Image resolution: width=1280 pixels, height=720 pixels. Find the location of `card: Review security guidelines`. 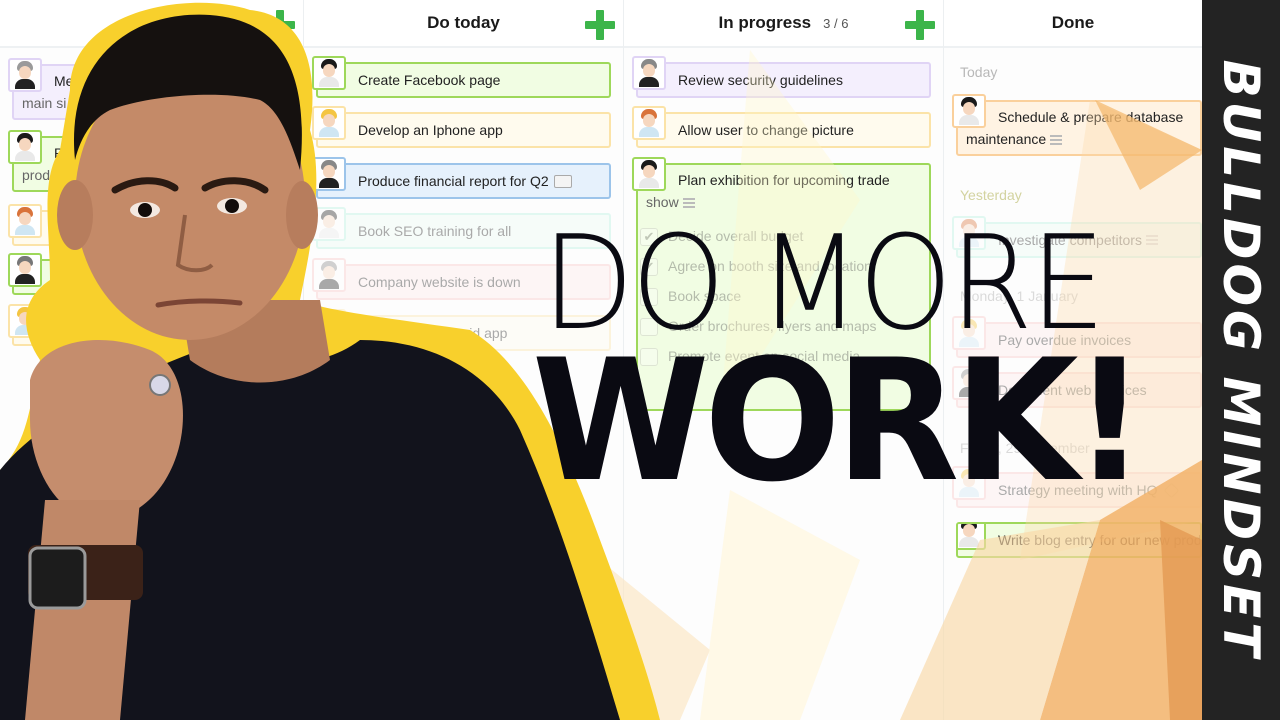

card: Review security guidelines is located at coordinates (781, 77).